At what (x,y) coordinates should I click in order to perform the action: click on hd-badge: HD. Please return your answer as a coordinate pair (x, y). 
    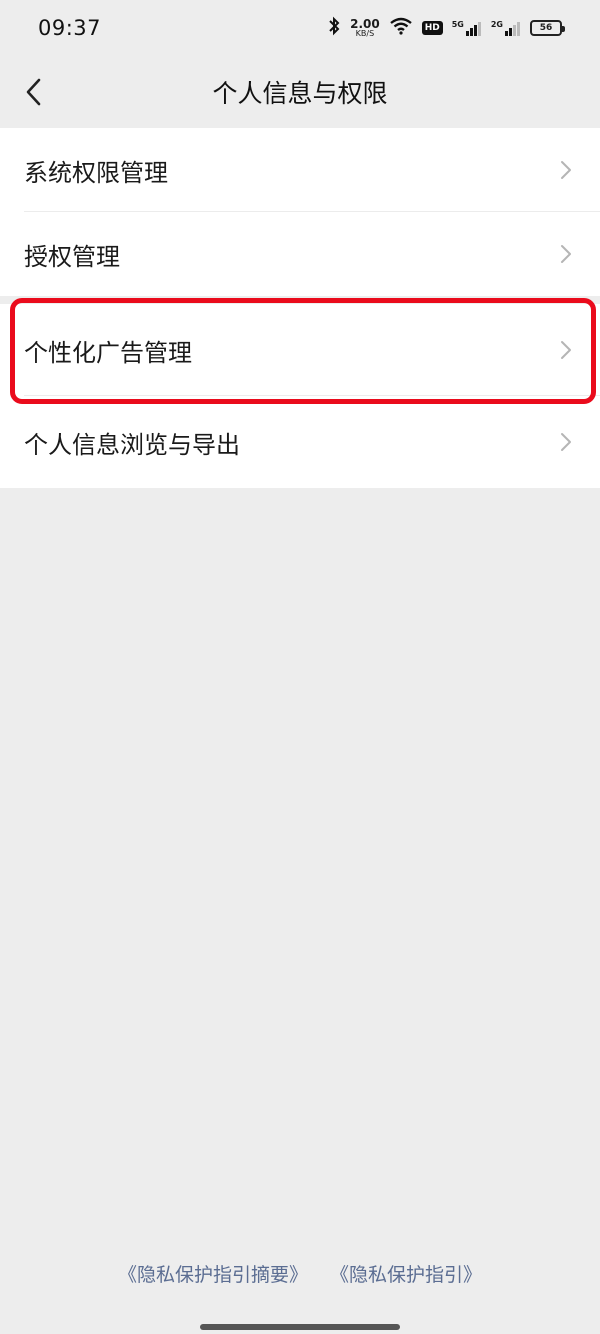
    Looking at the image, I should click on (432, 28).